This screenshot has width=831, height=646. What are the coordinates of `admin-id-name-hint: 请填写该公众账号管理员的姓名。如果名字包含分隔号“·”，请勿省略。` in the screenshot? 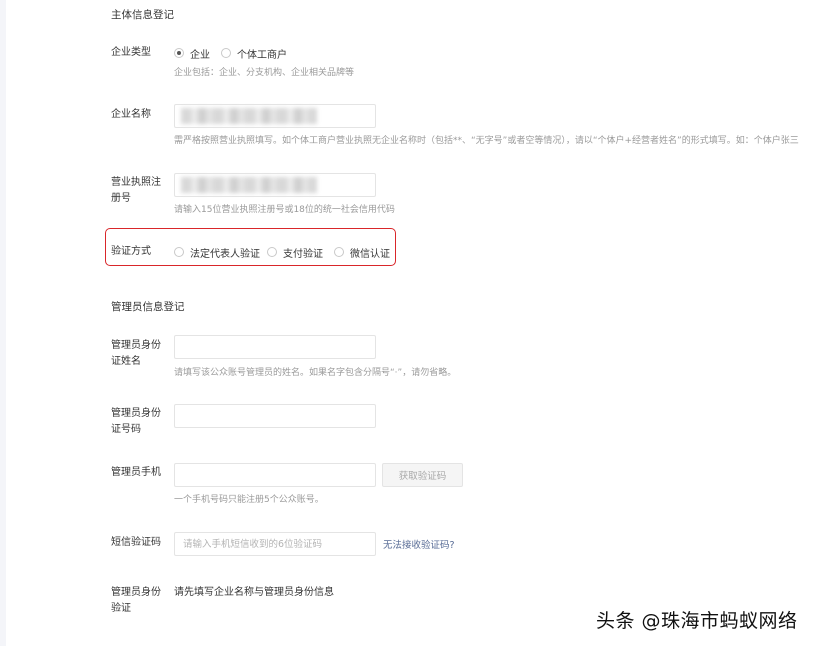 It's located at (315, 373).